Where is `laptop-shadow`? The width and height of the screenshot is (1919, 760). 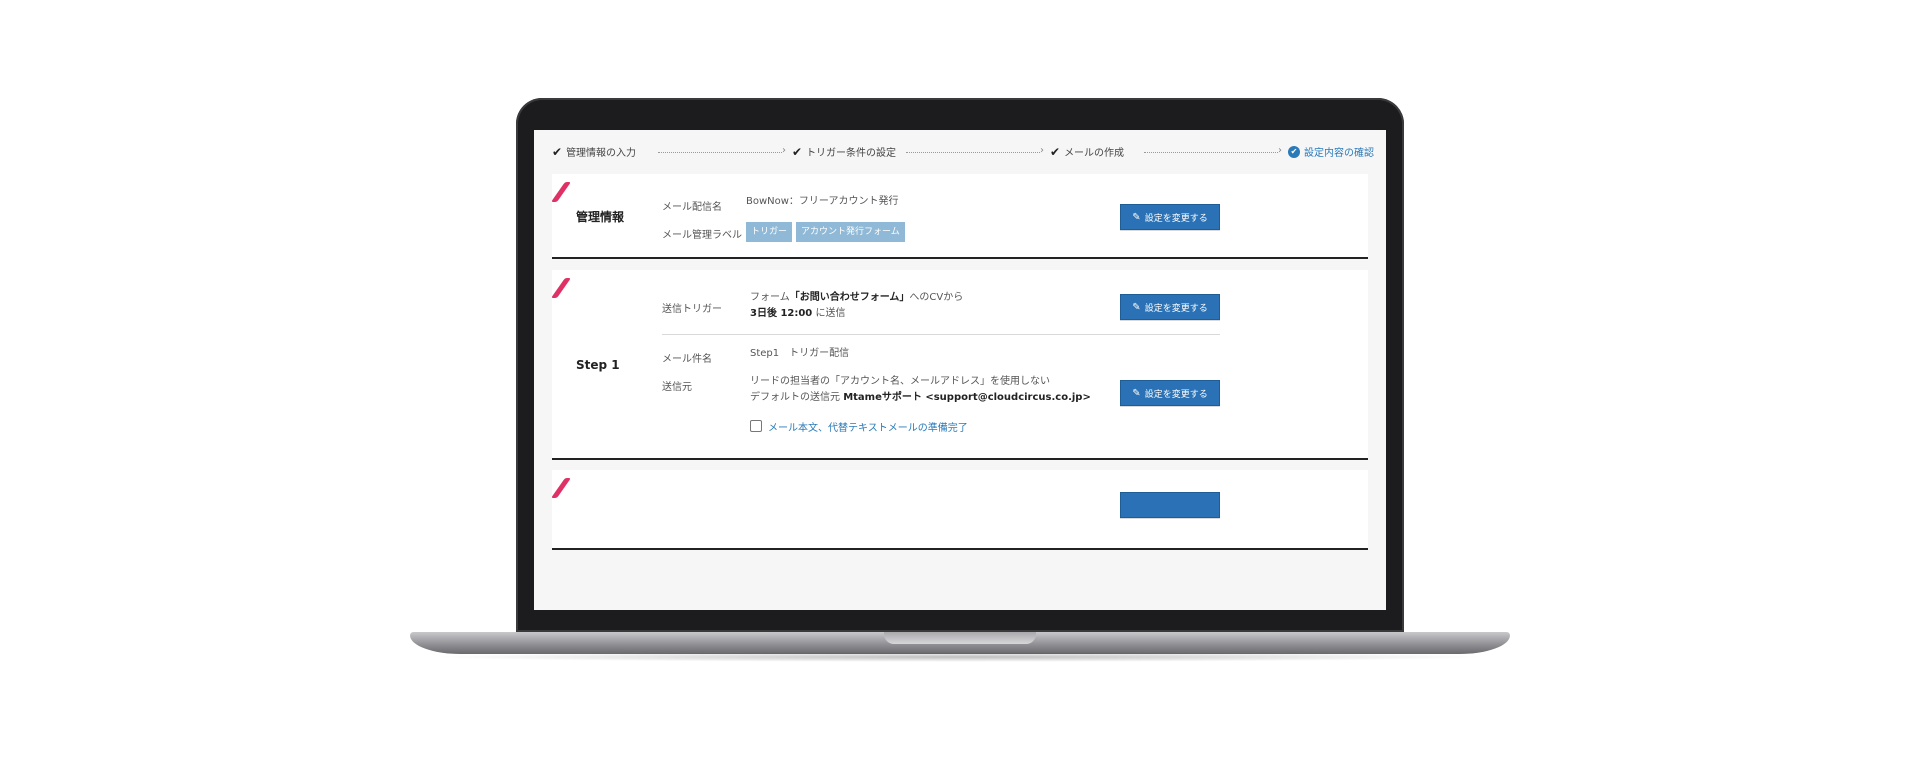 laptop-shadow is located at coordinates (960, 657).